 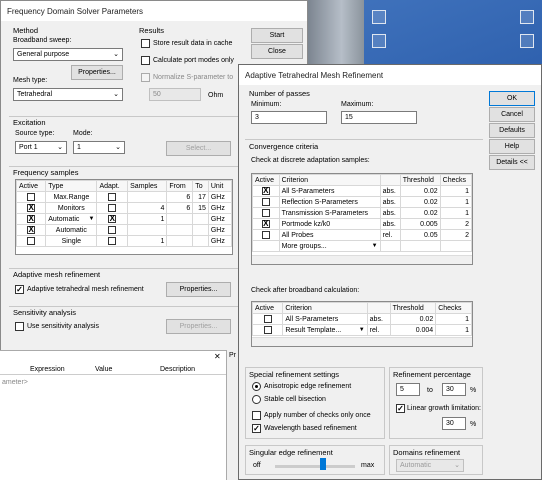 What do you see at coordinates (180, 197) in the screenshot?
I see `freq-from-cell: 6` at bounding box center [180, 197].